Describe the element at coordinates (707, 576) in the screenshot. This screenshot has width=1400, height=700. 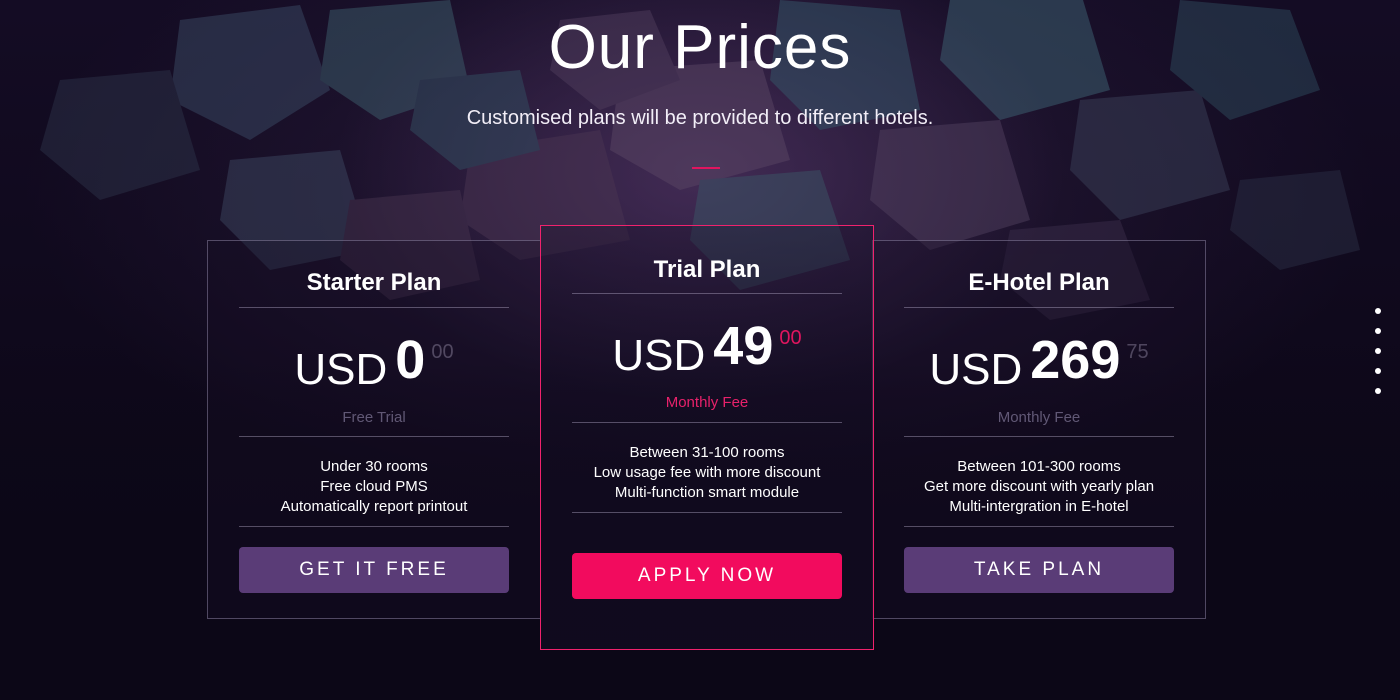
I see `apply-now-button: APPLY NOW` at that location.